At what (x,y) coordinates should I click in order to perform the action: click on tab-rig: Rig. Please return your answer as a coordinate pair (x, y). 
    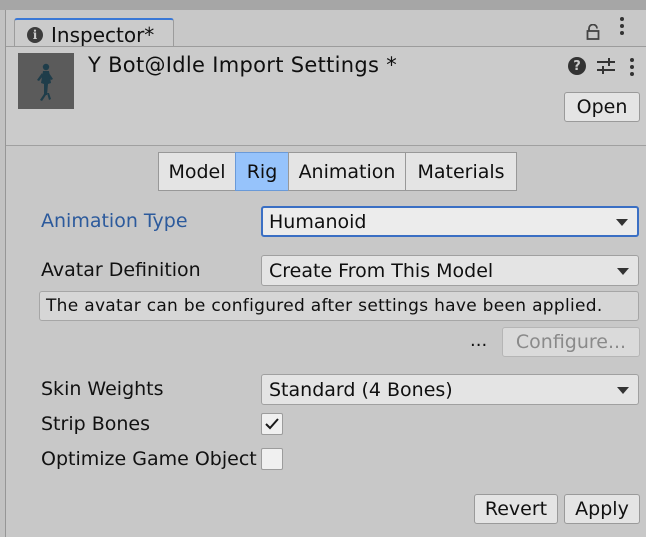
    Looking at the image, I should click on (262, 171).